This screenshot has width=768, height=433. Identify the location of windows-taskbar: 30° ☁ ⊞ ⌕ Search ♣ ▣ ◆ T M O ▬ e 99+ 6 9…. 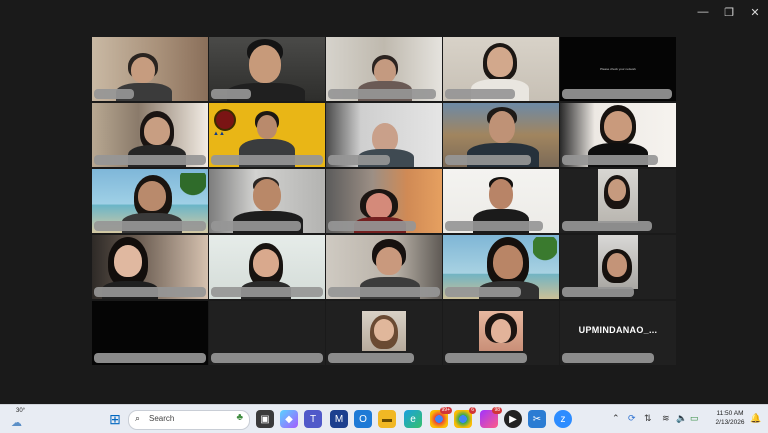
(384, 418).